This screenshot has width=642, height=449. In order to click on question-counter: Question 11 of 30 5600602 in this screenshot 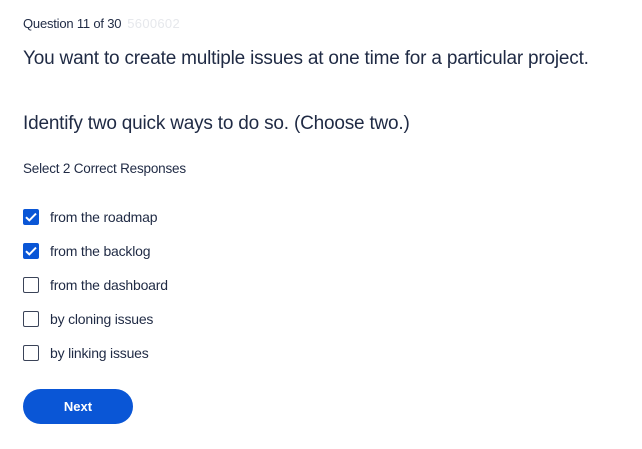, I will do `click(101, 23)`.